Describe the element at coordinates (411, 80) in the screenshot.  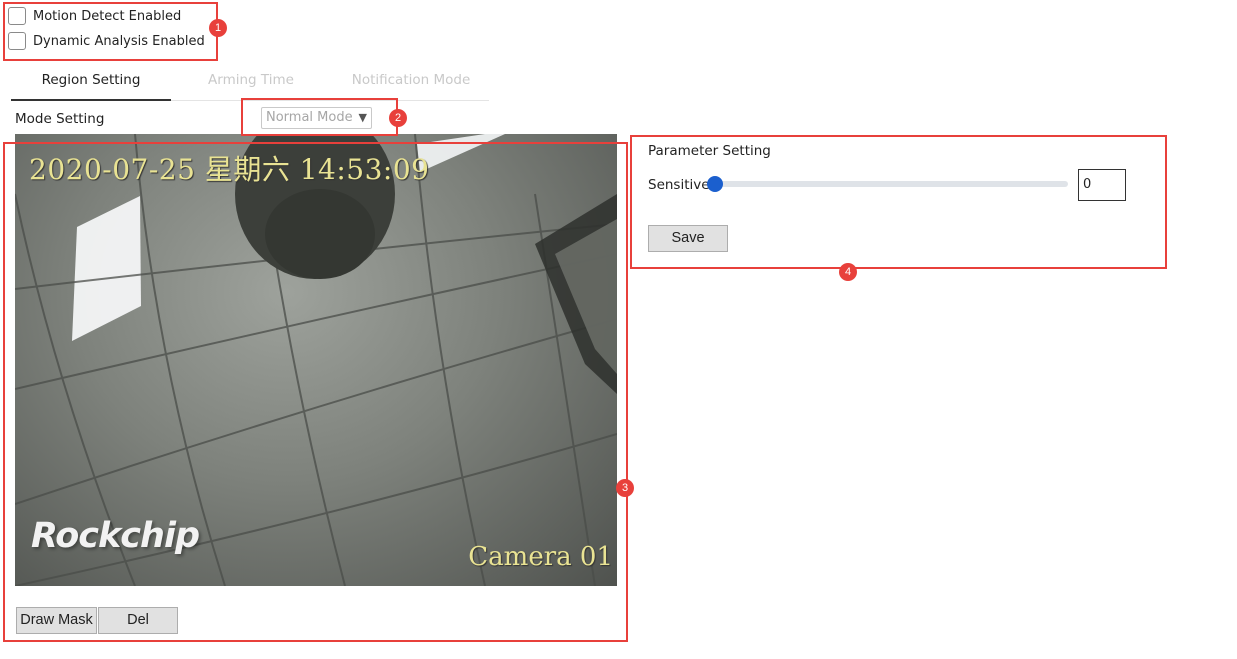
I see `tab-notification-mode: Notification Mode` at that location.